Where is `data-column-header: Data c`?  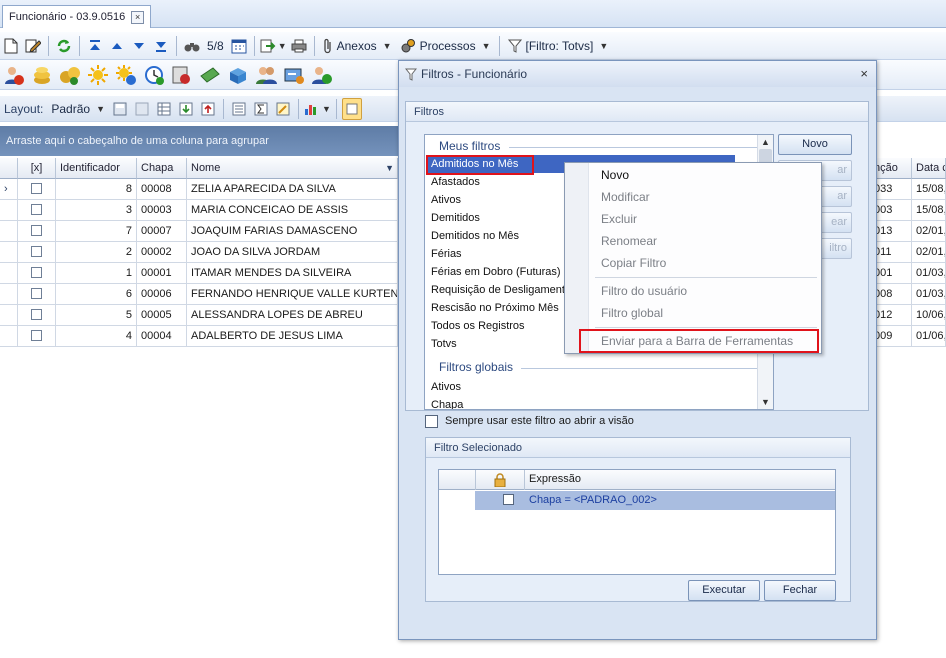
data-column-header: Data c is located at coordinates (929, 168).